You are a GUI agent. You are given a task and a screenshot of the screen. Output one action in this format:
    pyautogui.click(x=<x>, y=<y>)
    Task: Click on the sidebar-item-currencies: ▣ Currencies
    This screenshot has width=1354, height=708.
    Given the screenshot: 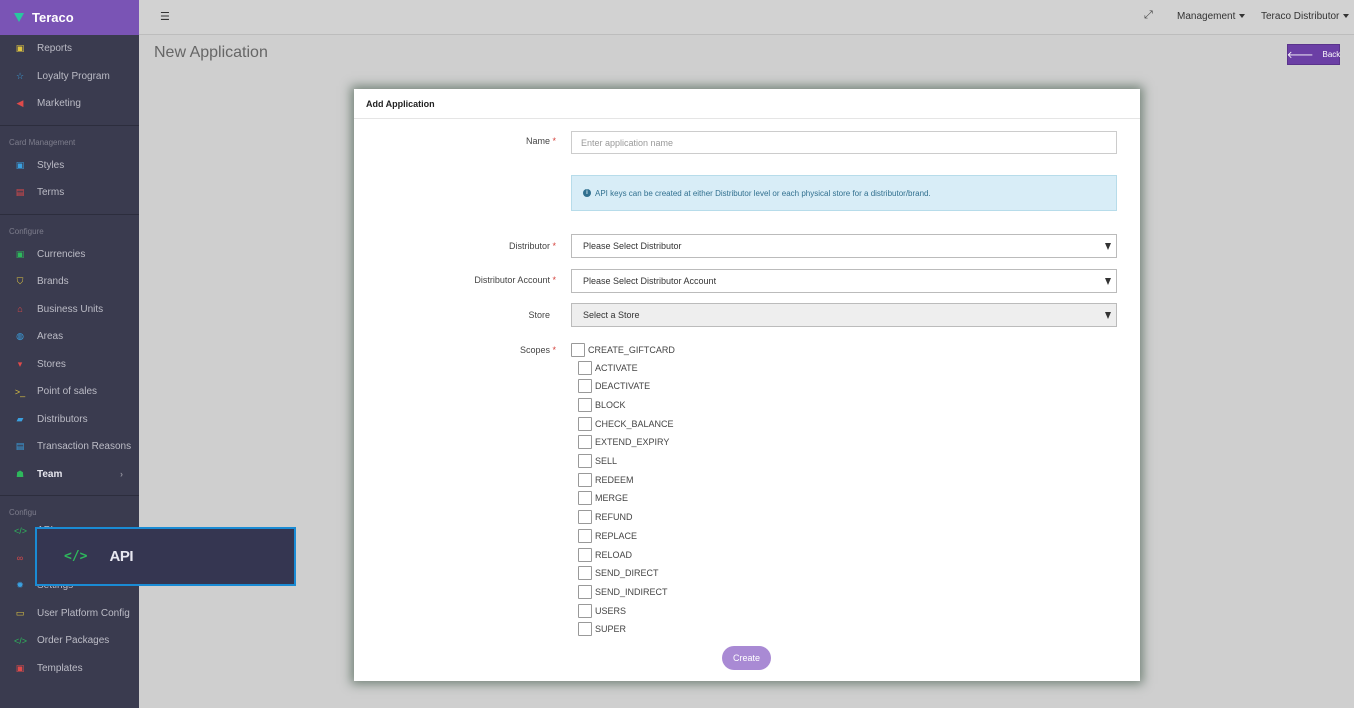 What is the action you would take?
    pyautogui.click(x=69, y=255)
    